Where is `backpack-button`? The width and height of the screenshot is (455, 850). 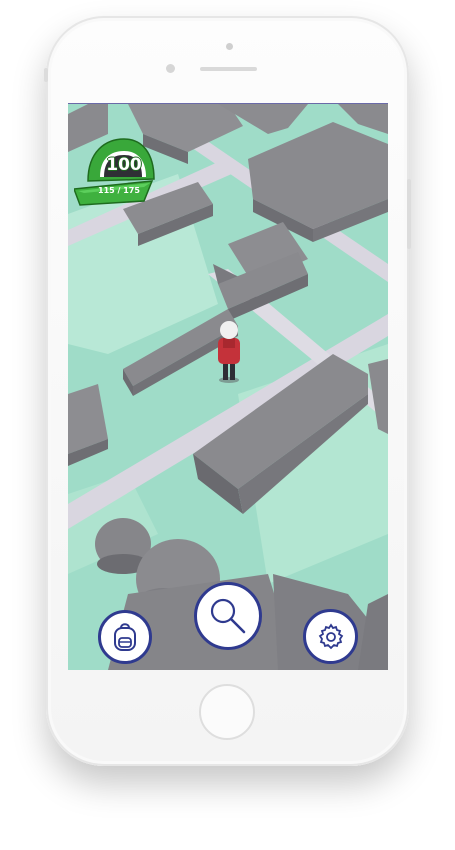
backpack-button is located at coordinates (125, 637).